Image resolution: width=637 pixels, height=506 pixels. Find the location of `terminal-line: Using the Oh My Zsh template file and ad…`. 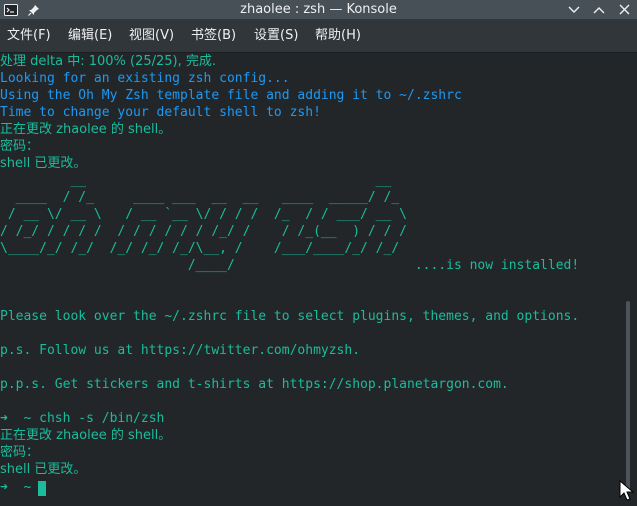

terminal-line: Using the Oh My Zsh template file and ad… is located at coordinates (231, 95).